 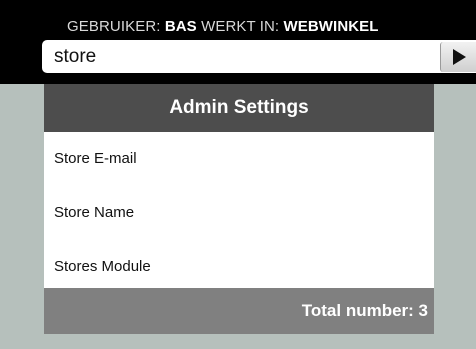 I want to click on user-label: GEBRUIKER:, so click(x=114, y=26).